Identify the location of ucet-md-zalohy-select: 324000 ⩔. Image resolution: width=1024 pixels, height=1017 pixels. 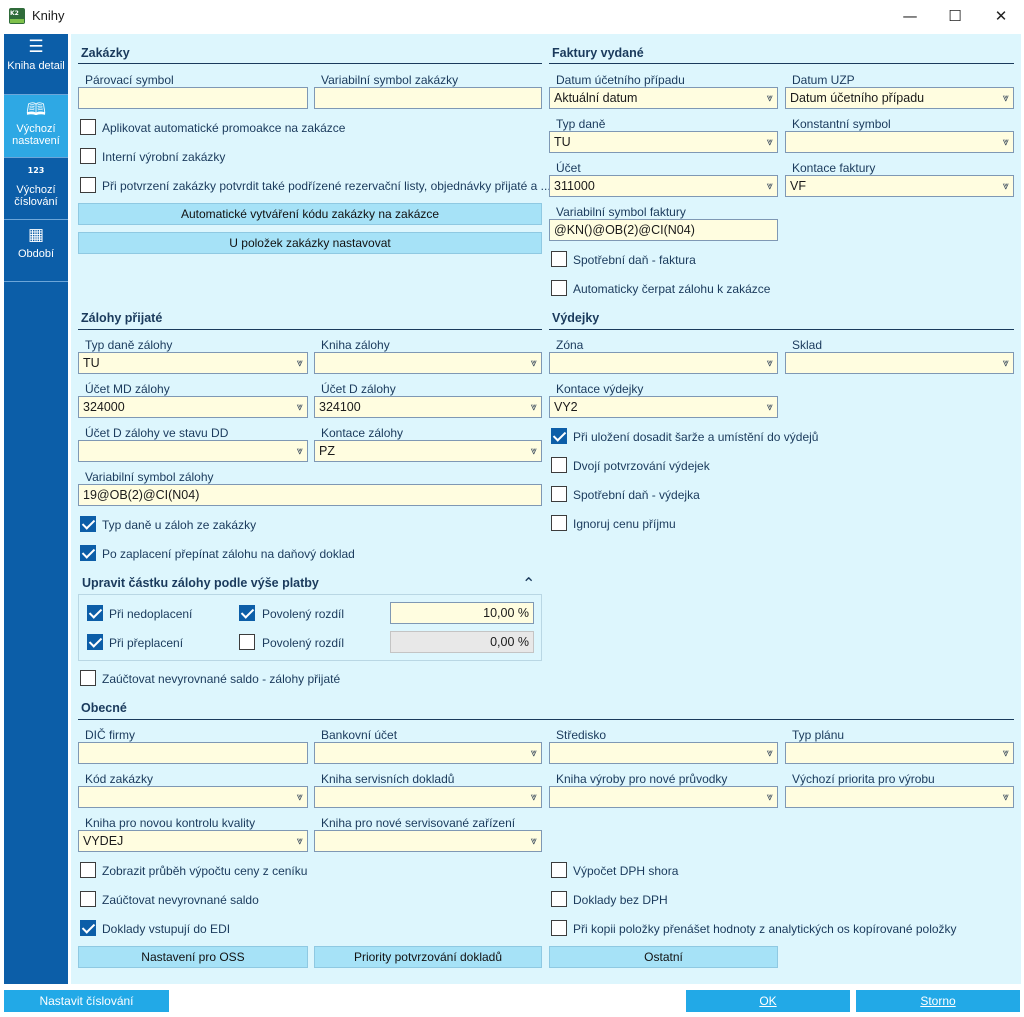
(193, 407).